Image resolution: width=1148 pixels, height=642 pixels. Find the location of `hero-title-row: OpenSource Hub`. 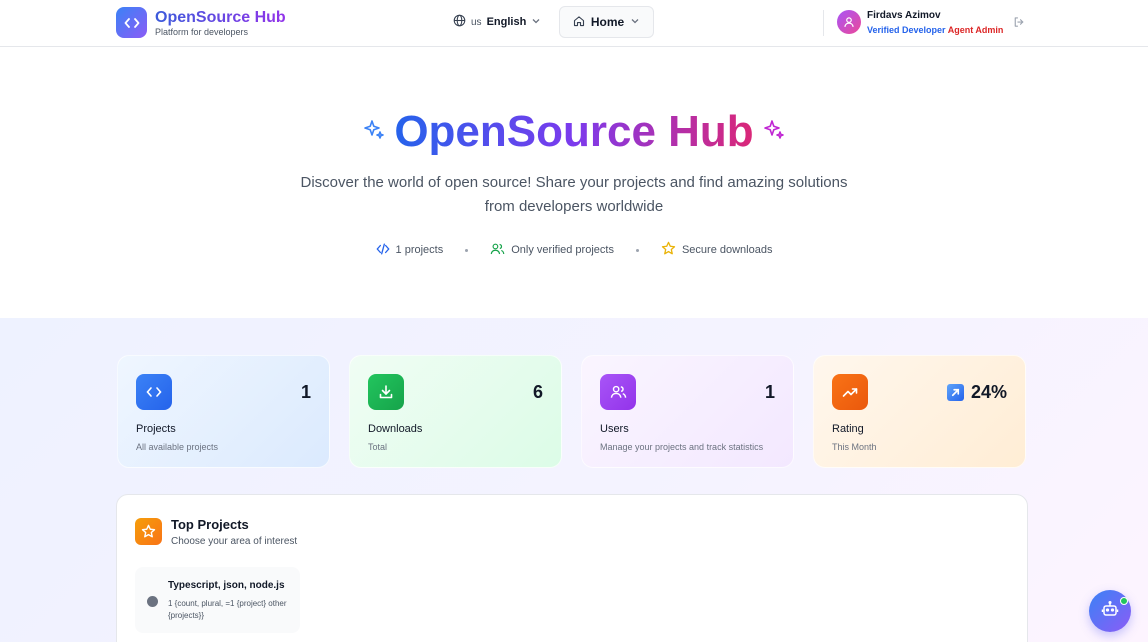

hero-title-row: OpenSource Hub is located at coordinates (574, 132).